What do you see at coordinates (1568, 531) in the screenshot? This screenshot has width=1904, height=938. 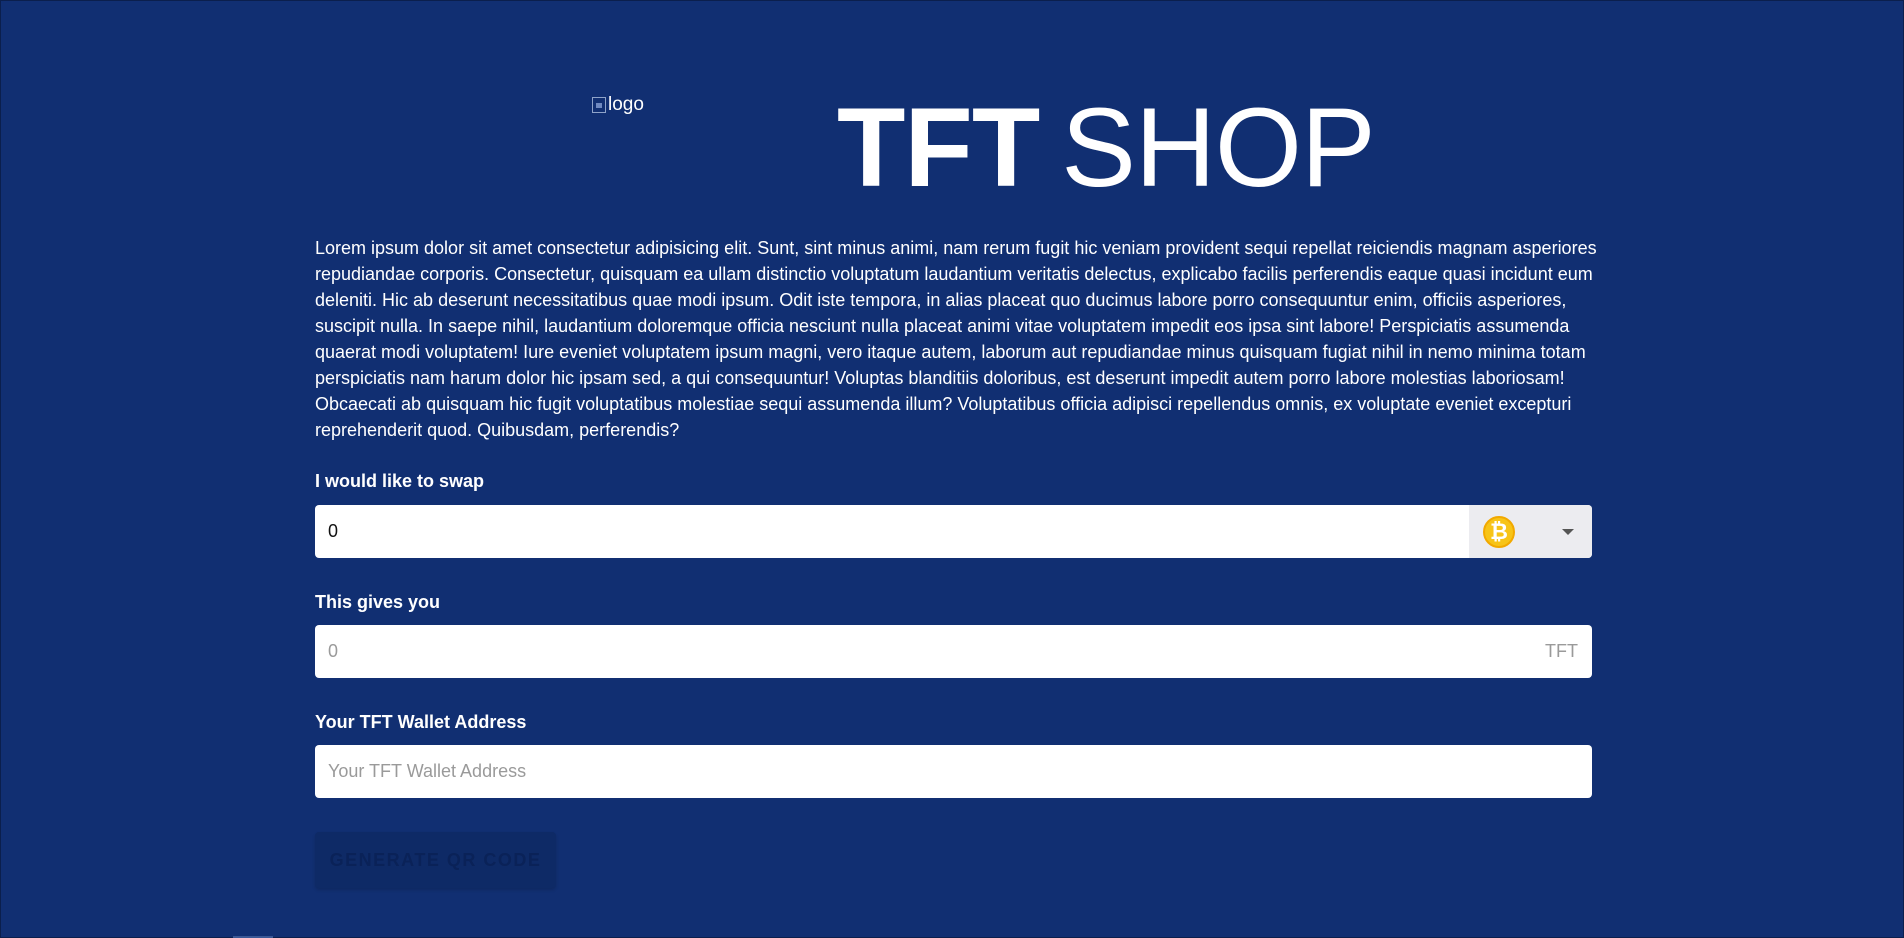 I see `chevron-down-icon` at bounding box center [1568, 531].